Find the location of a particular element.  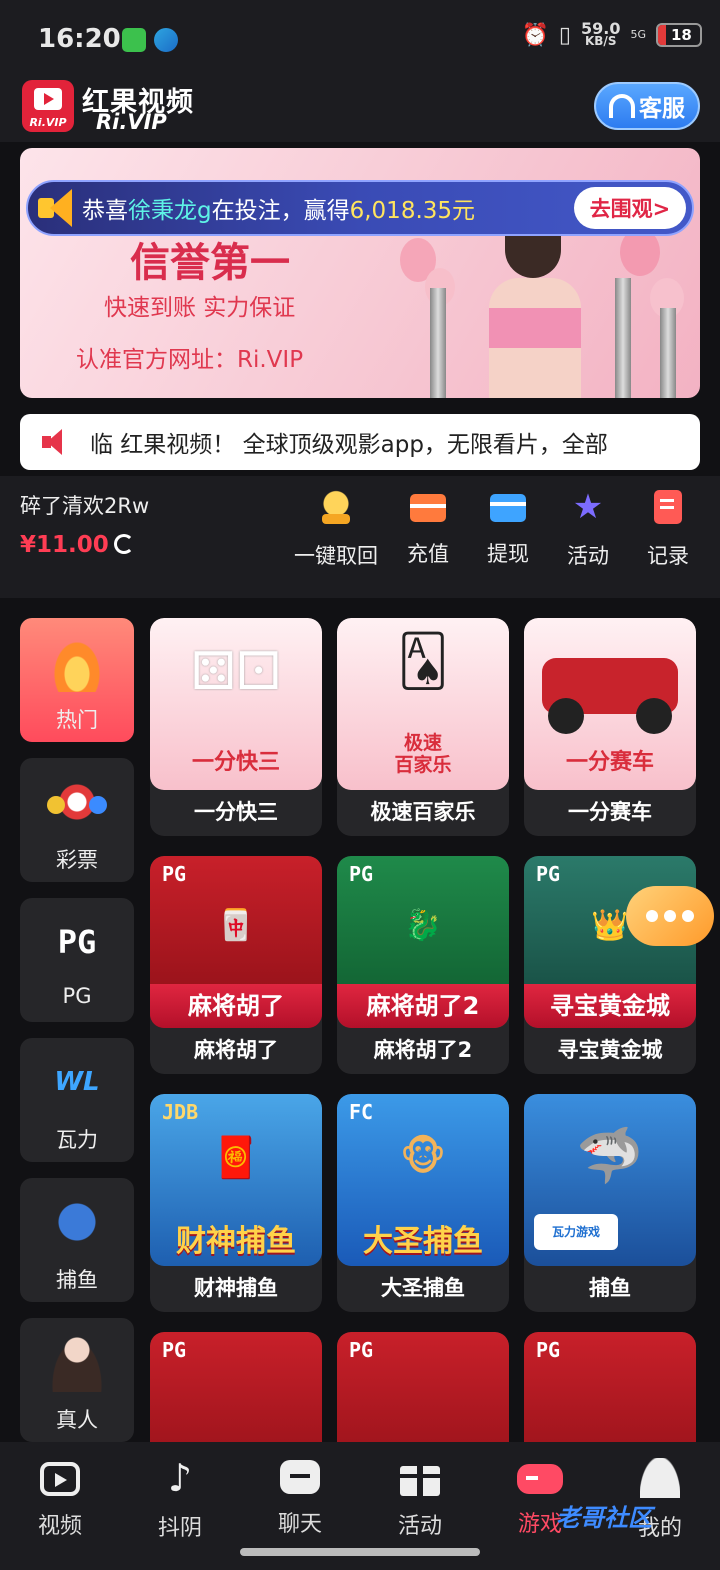

winning-notice-text: 恭喜徐秉龙g在投注，赢得6,018.35元 is located at coordinates (279, 211).